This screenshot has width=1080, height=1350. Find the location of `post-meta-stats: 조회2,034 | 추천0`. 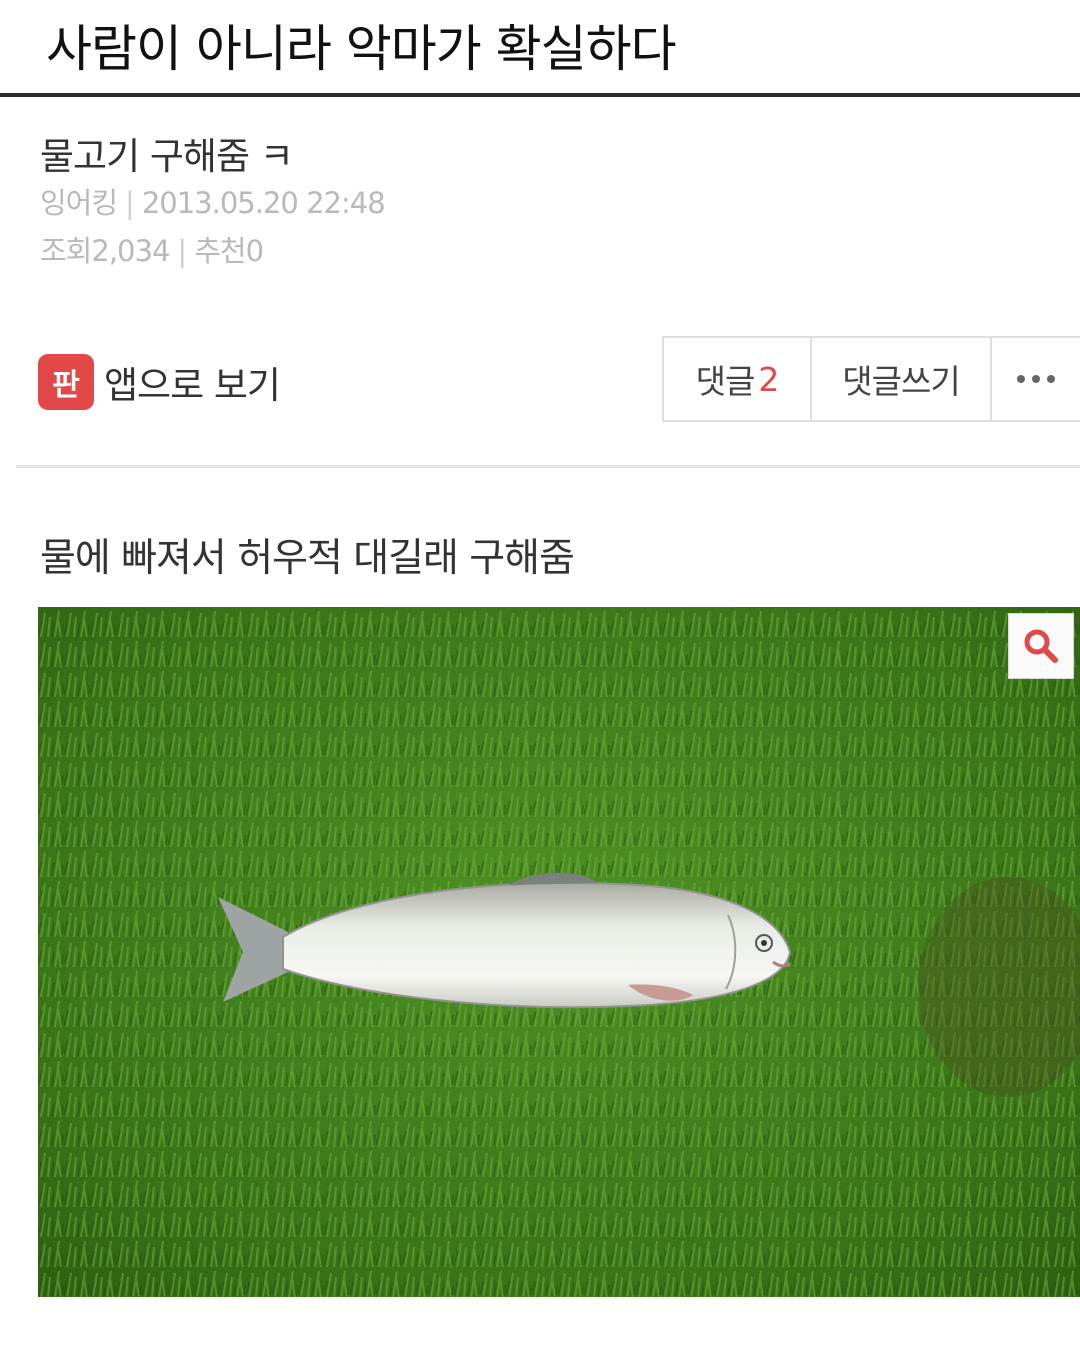

post-meta-stats: 조회2,034 | 추천0 is located at coordinates (152, 249).